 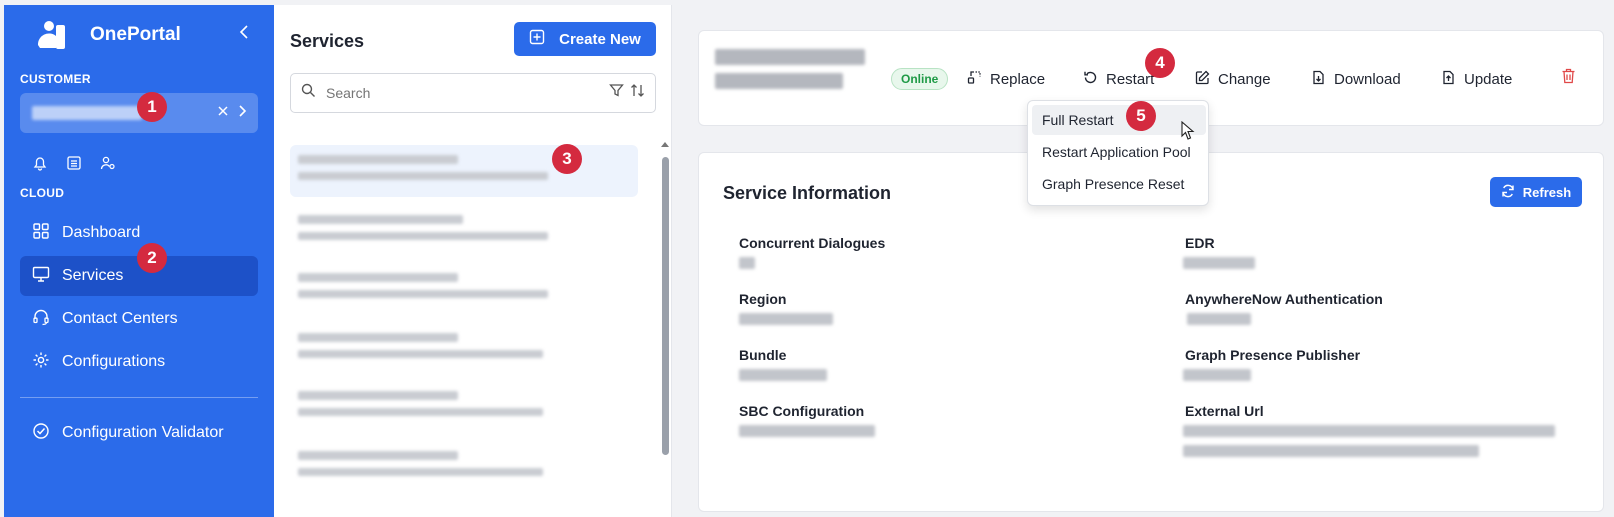 What do you see at coordinates (1224, 411) in the screenshot?
I see `field-label-external-url: External Url` at bounding box center [1224, 411].